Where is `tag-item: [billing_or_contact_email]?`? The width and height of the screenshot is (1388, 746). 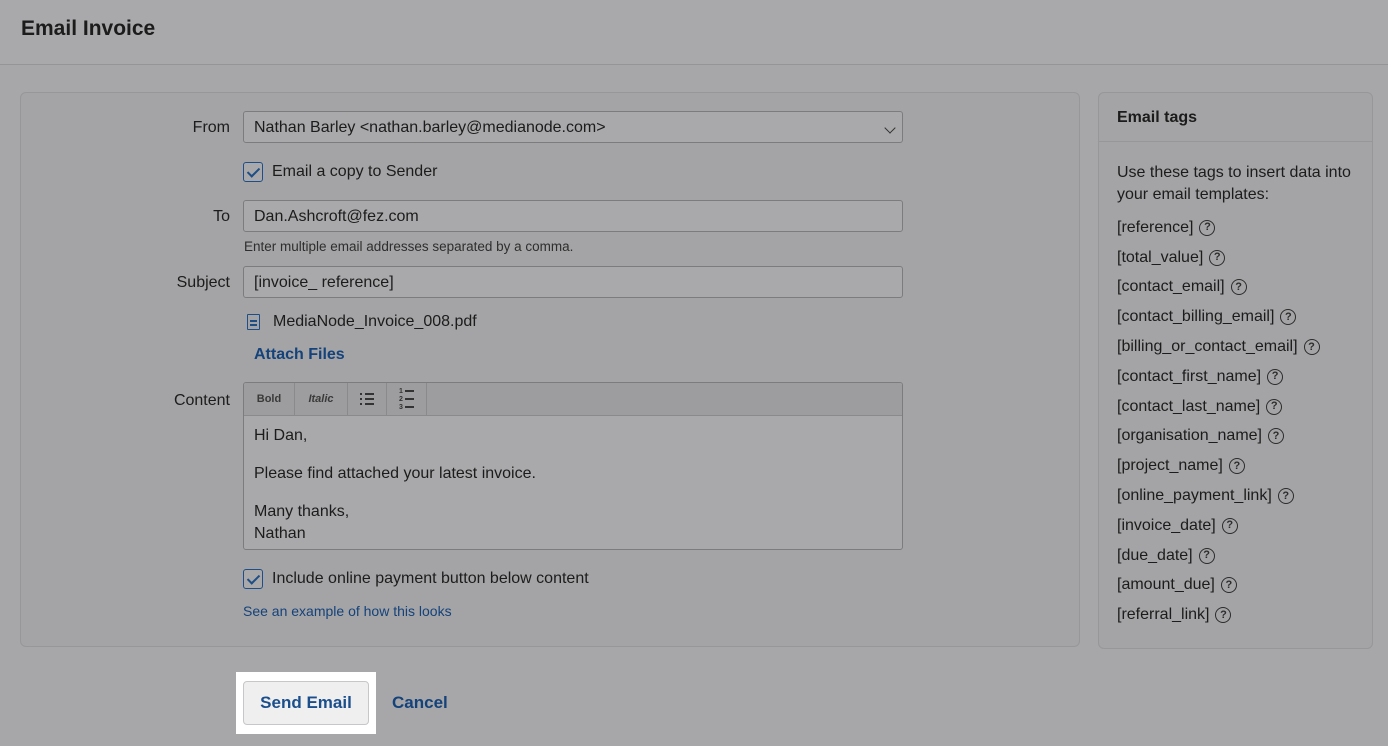 tag-item: [billing_or_contact_email]? is located at coordinates (1218, 347).